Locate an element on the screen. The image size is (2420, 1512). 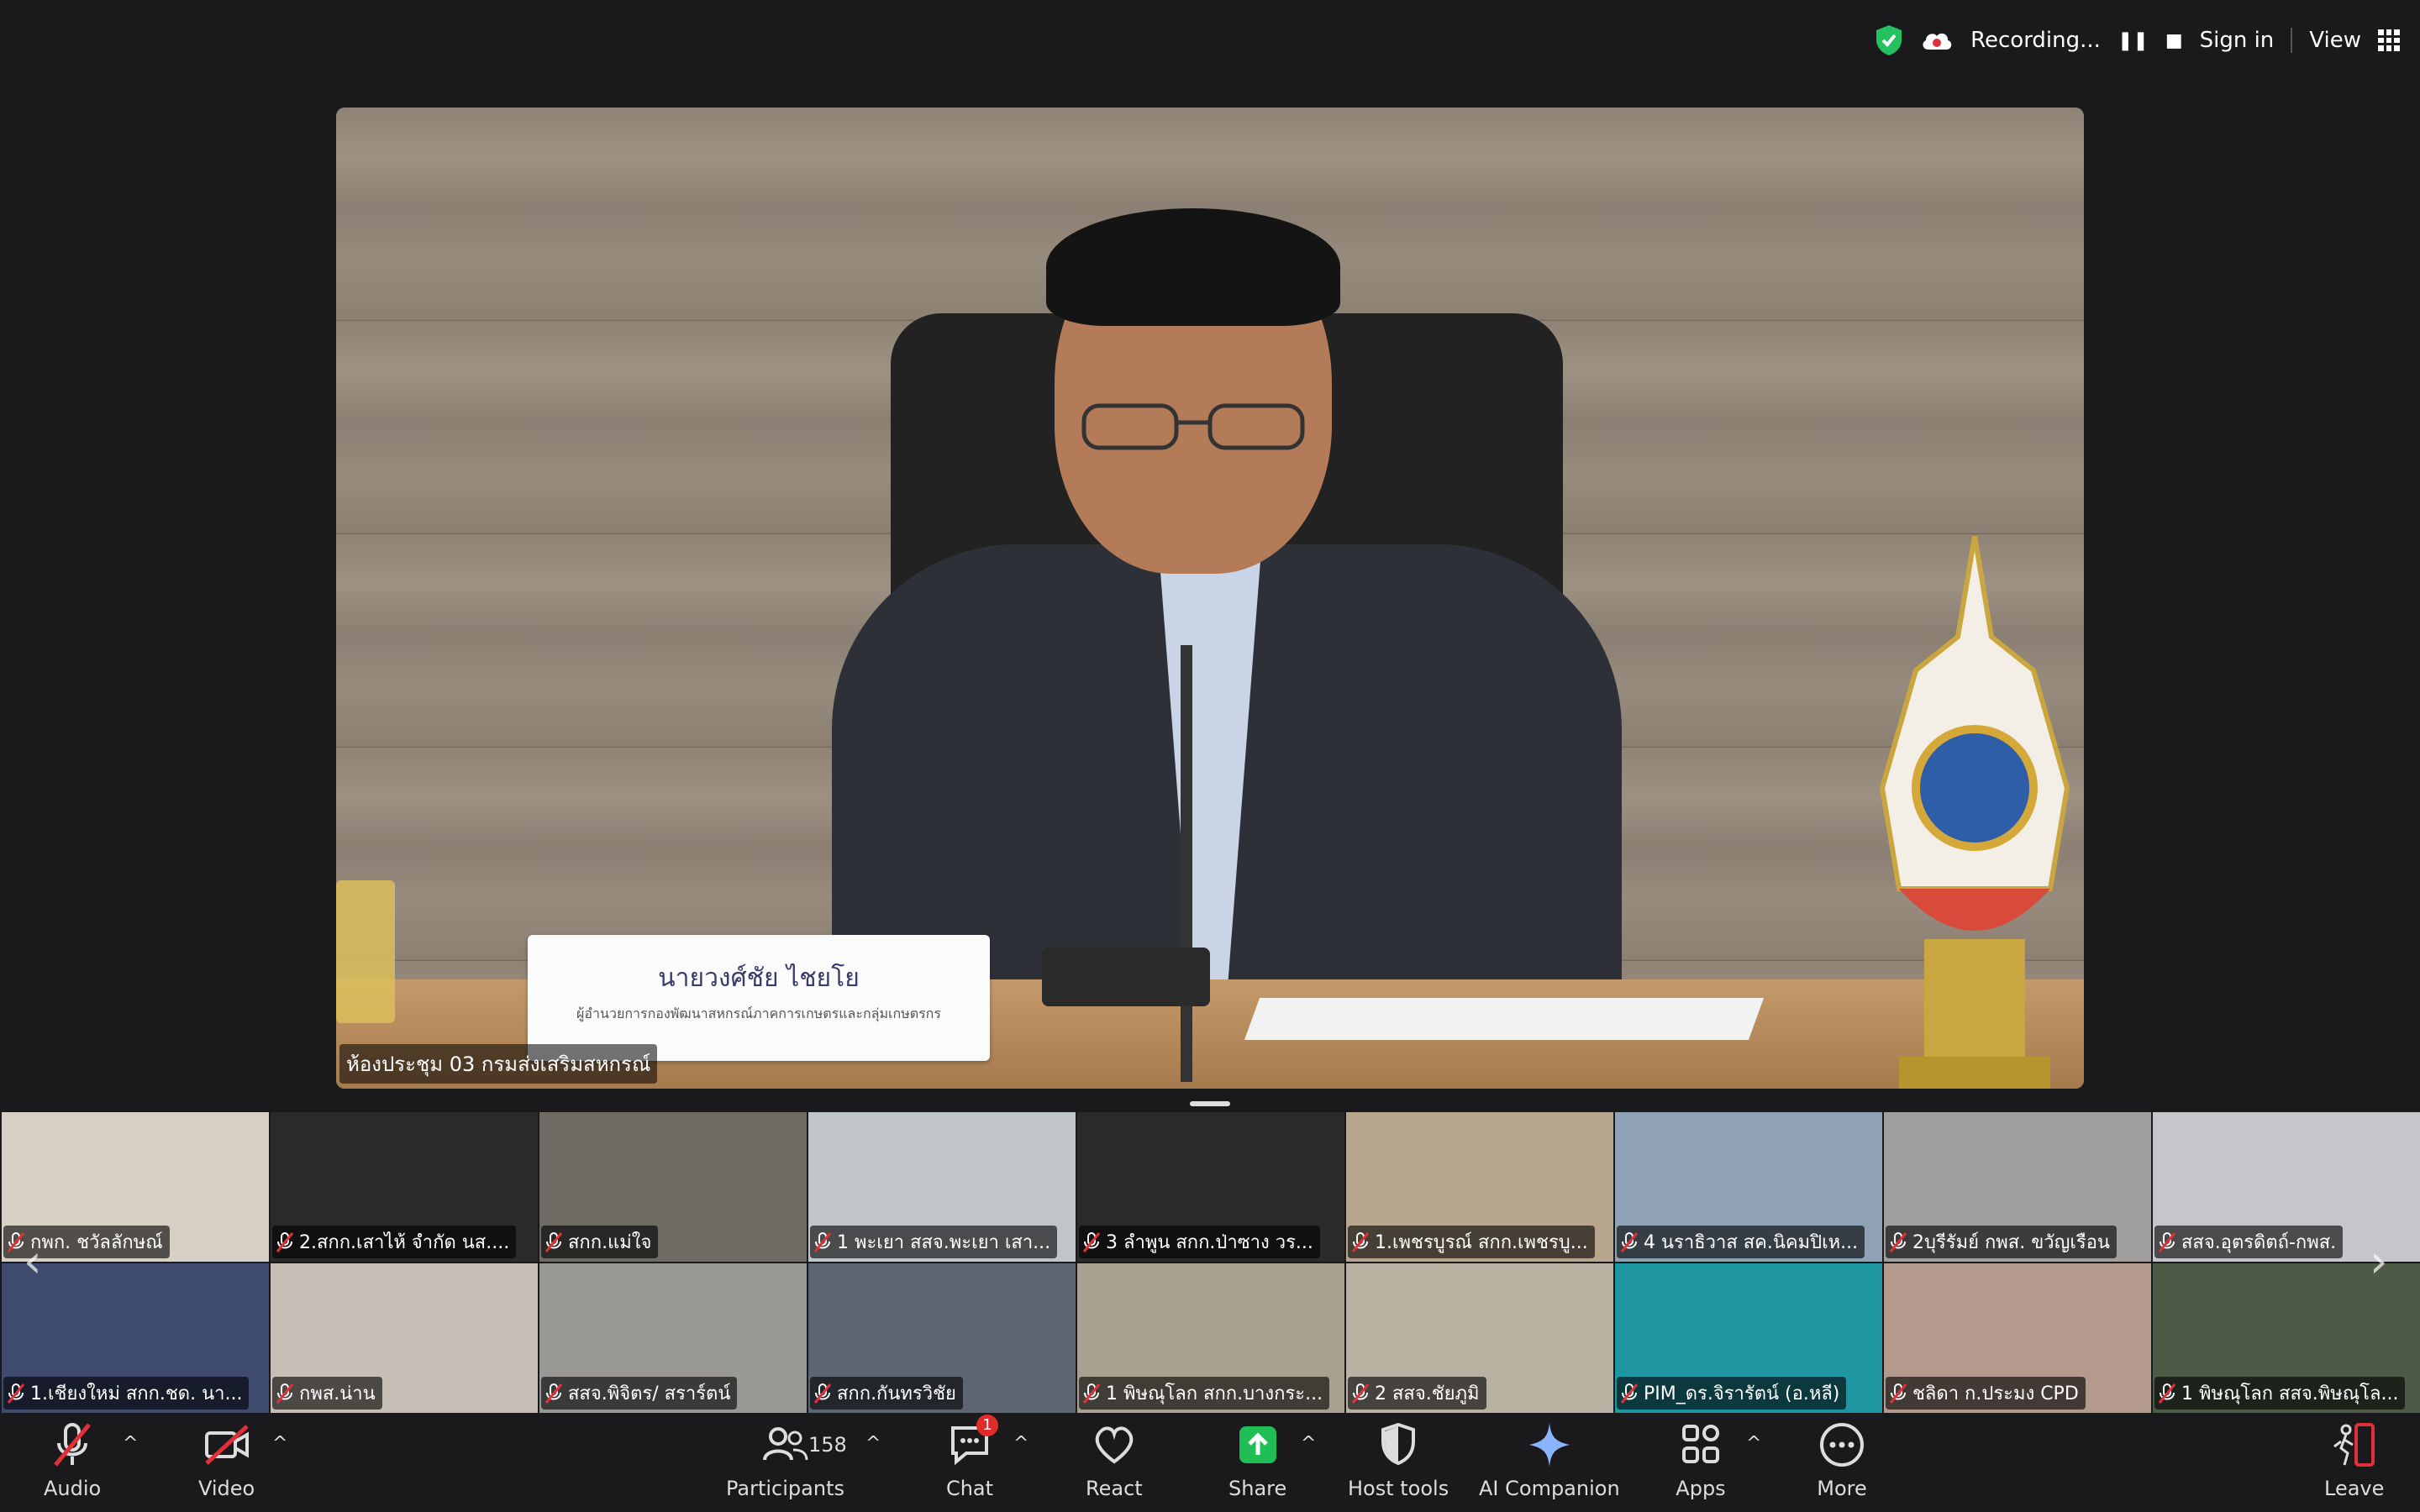
participant-name: ชลิดา ก.ประมง CPD is located at coordinates (1995, 1393).